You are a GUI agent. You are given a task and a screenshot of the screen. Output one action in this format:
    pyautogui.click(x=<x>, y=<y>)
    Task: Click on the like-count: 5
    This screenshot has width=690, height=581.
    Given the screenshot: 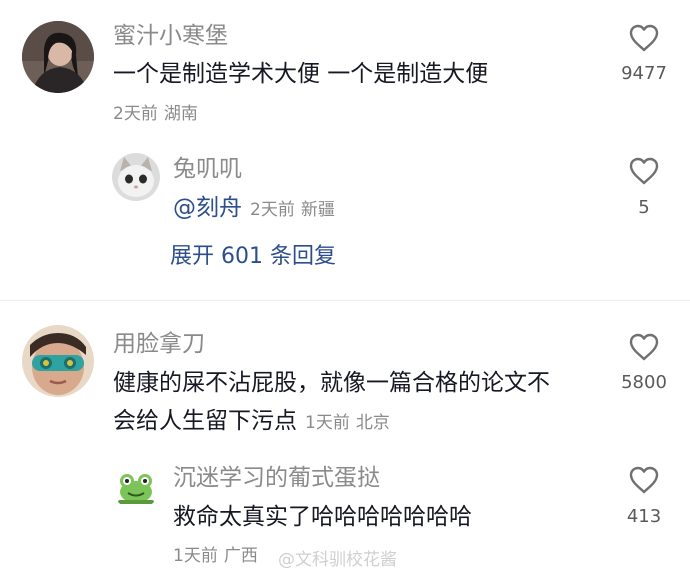 What is the action you would take?
    pyautogui.click(x=644, y=207)
    